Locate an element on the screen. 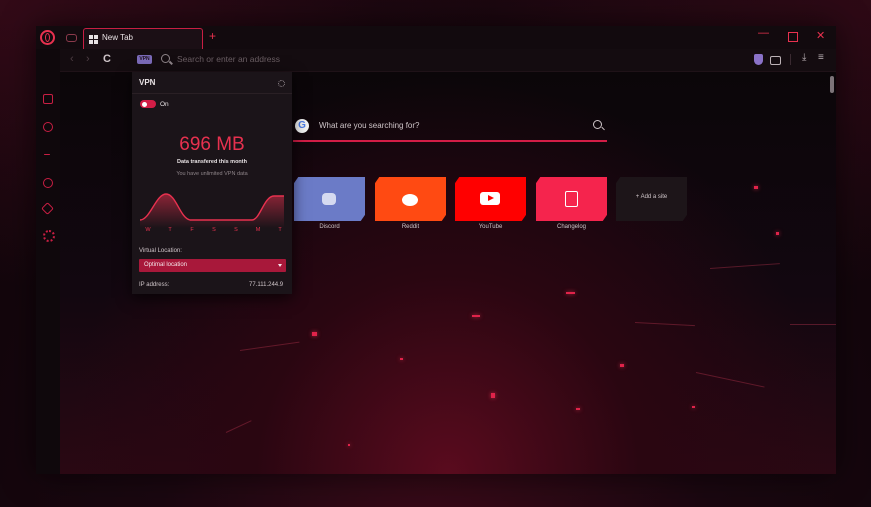  speed-dial-label: Changelog is located at coordinates (571, 227).